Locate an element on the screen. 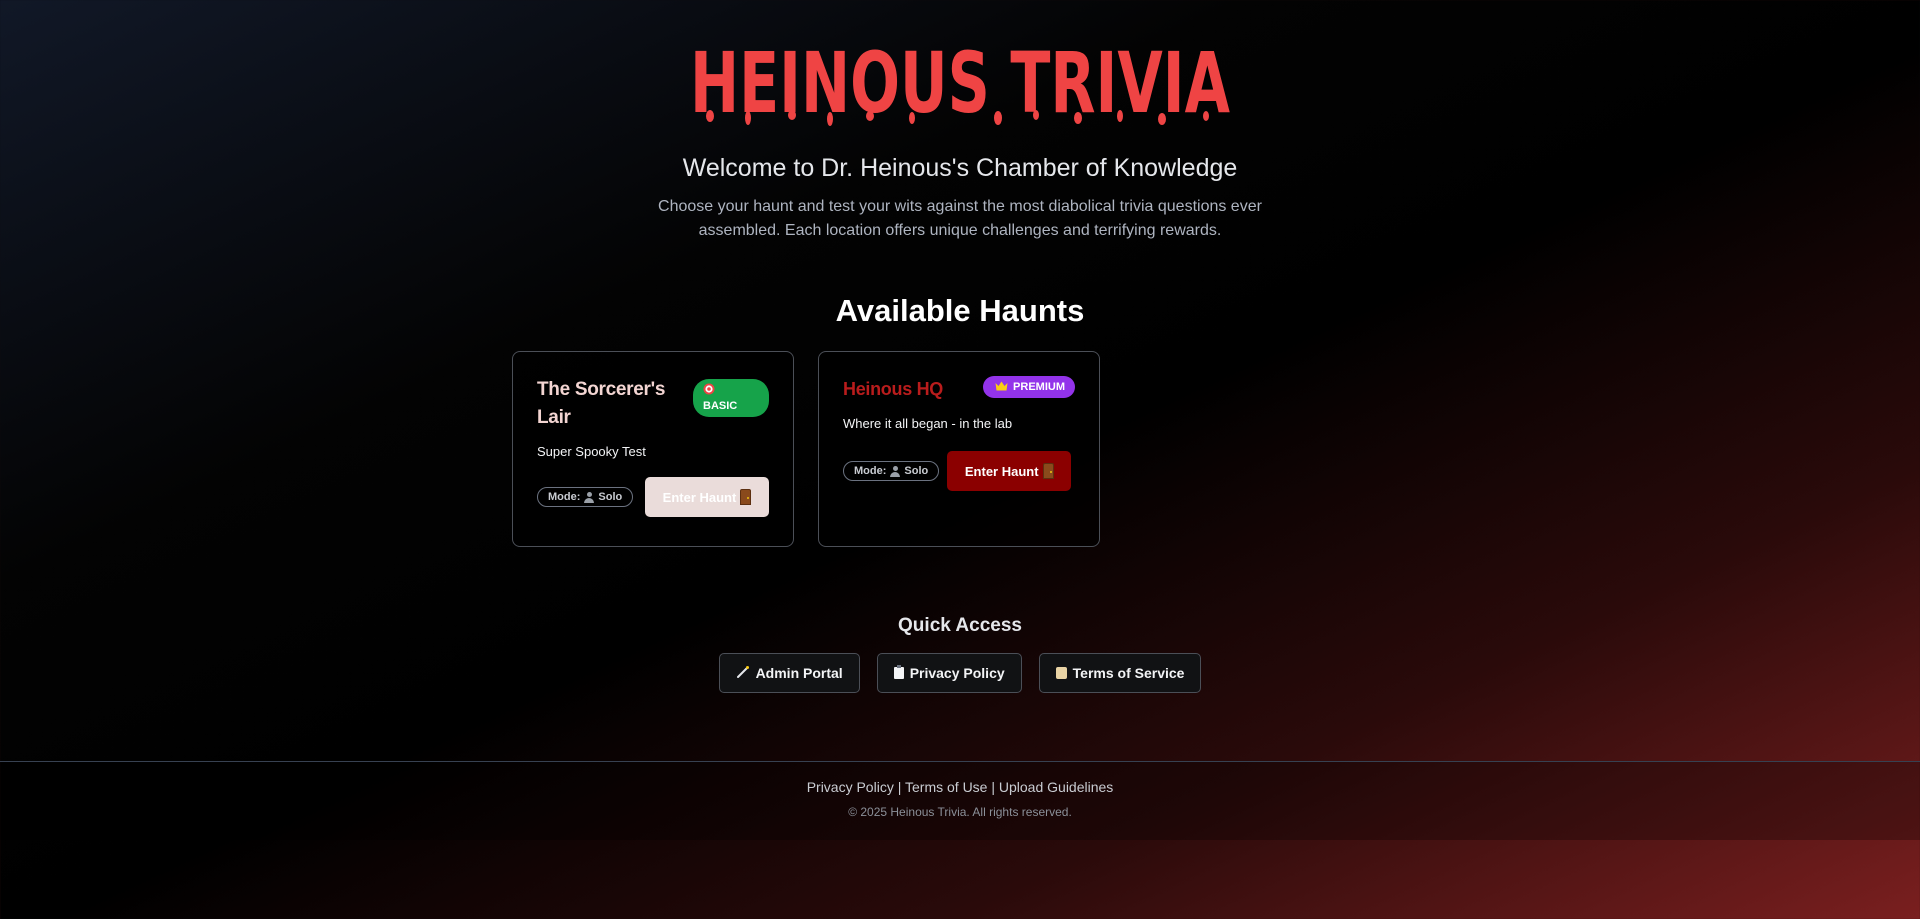 This screenshot has height=919, width=1920. site-logo: HEINOUS TRIVIA is located at coordinates (960, 81).